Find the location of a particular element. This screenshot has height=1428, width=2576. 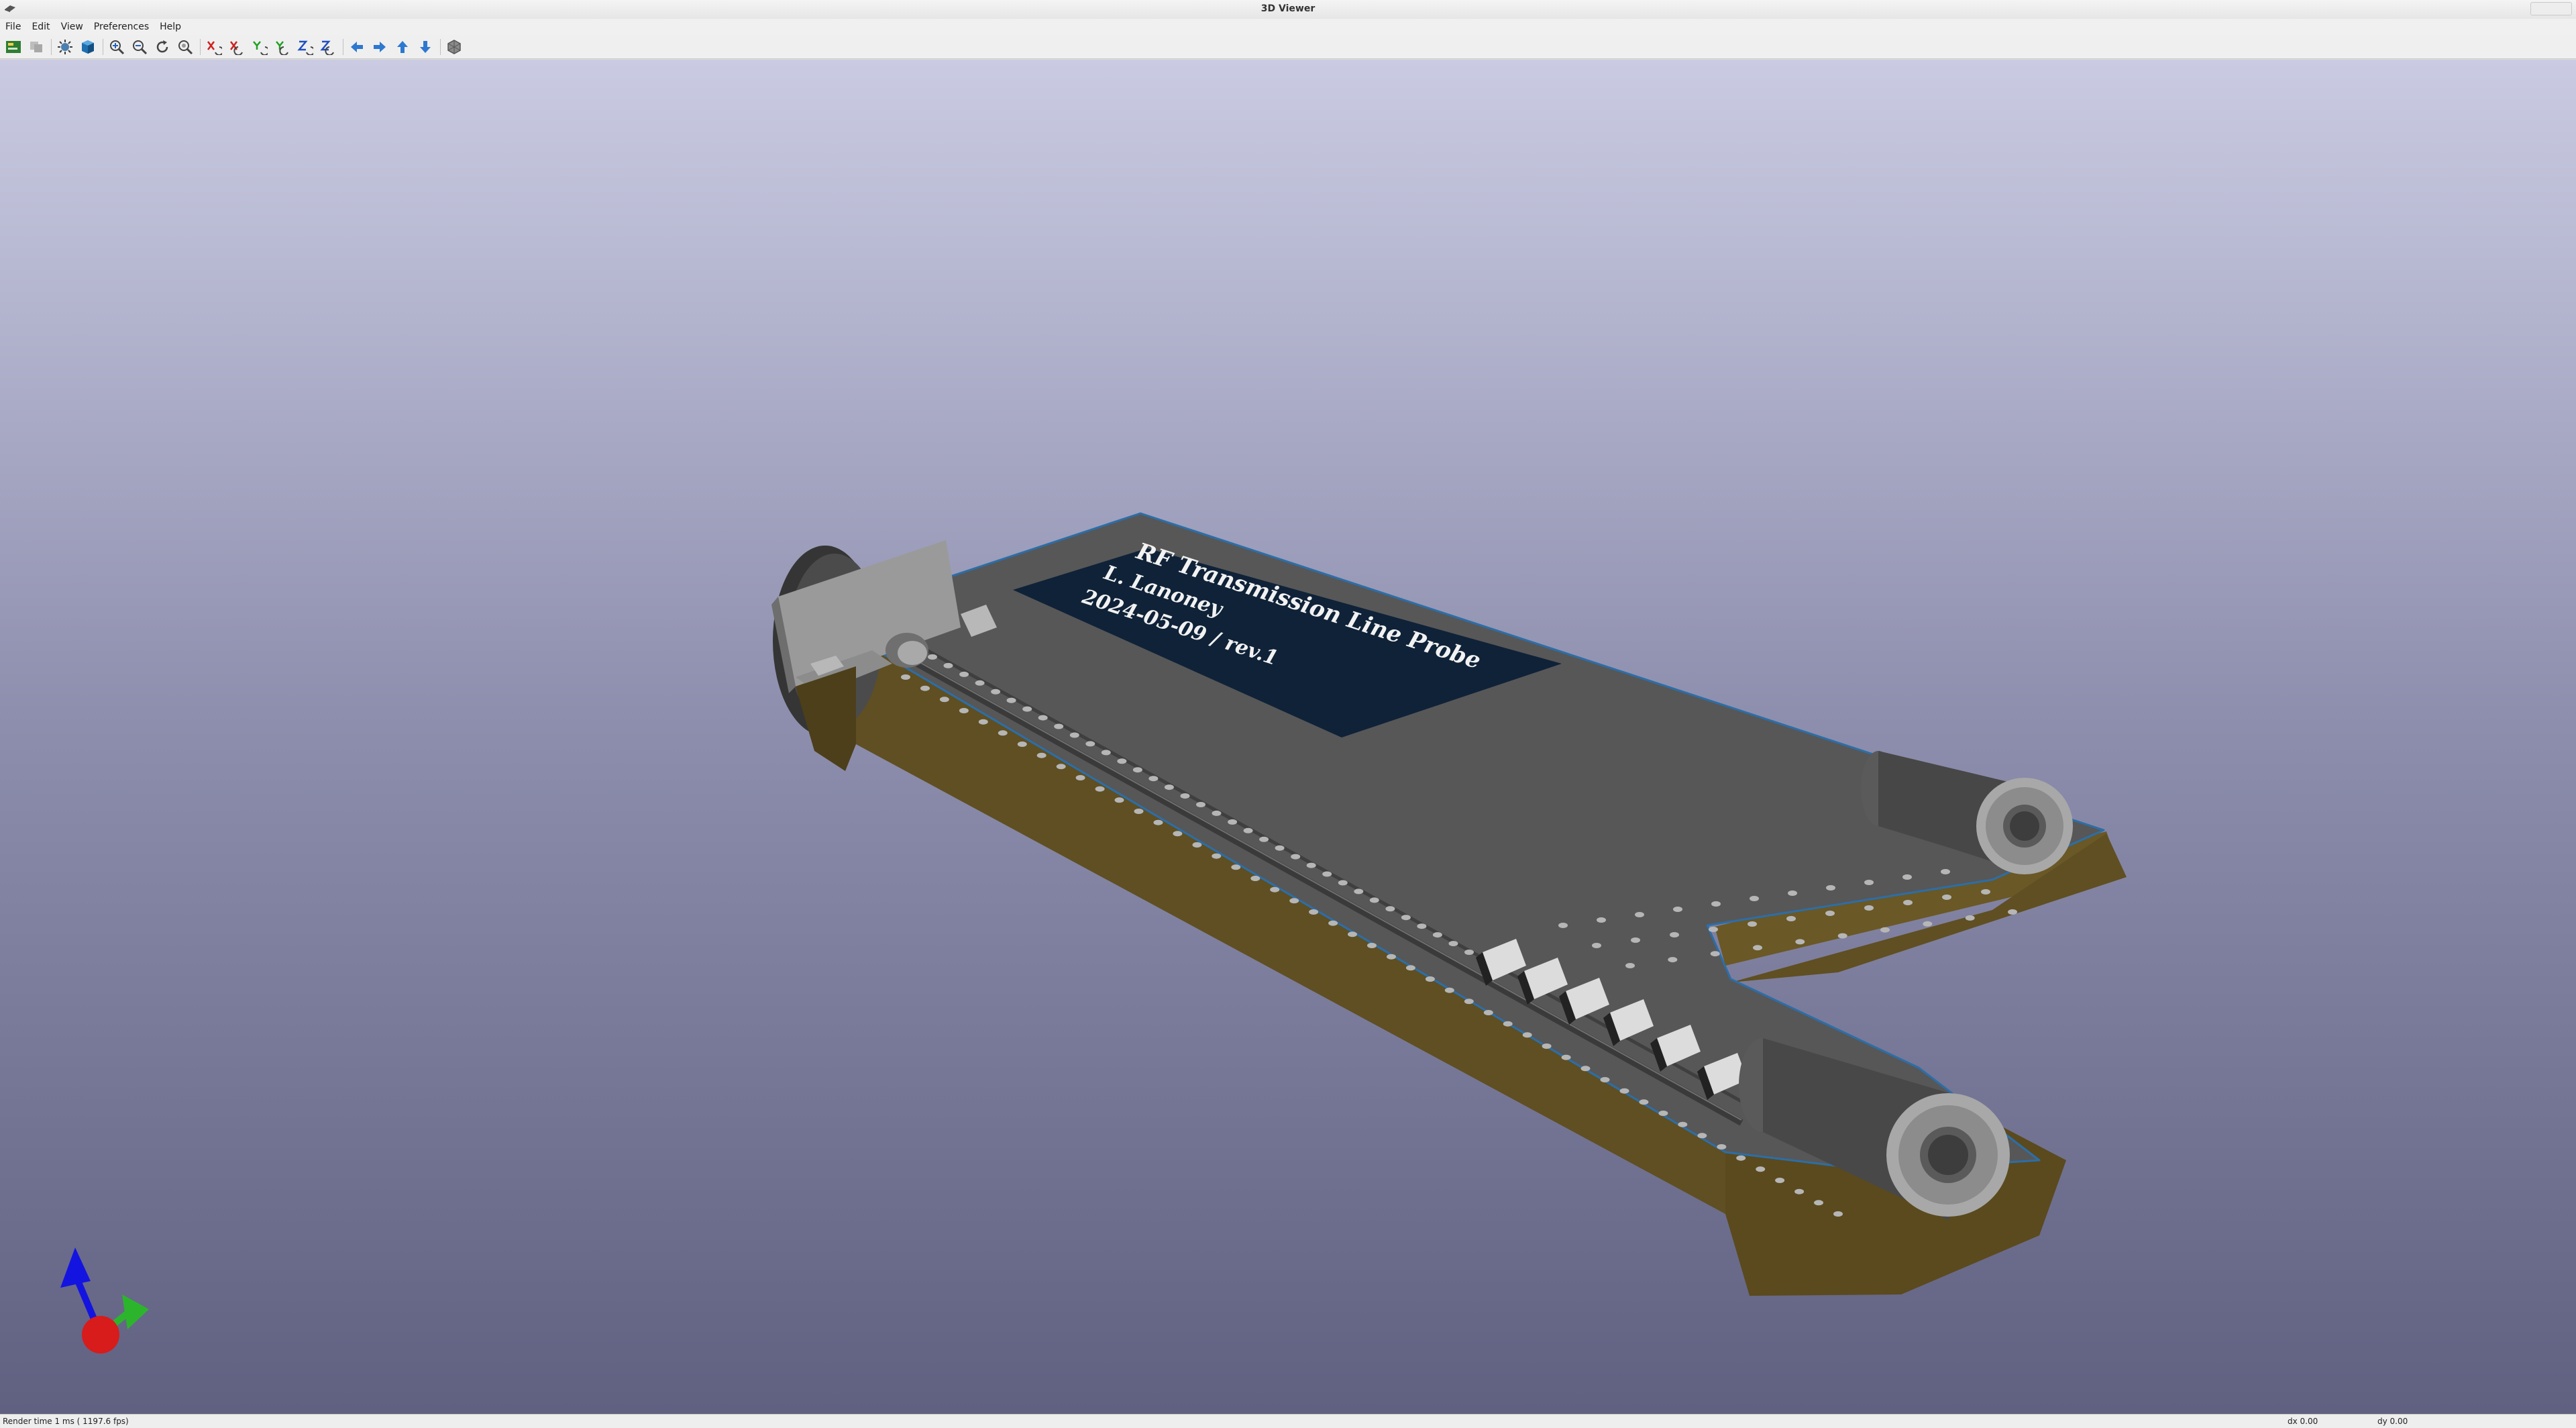

zoom-fit-icon is located at coordinates (185, 47).